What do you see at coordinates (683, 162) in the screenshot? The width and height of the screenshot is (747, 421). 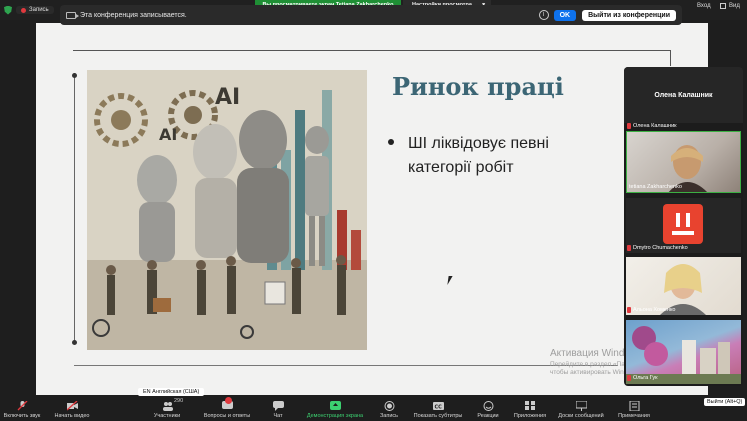 I see `participant-video-tile: tetiana Zakharchenko` at bounding box center [683, 162].